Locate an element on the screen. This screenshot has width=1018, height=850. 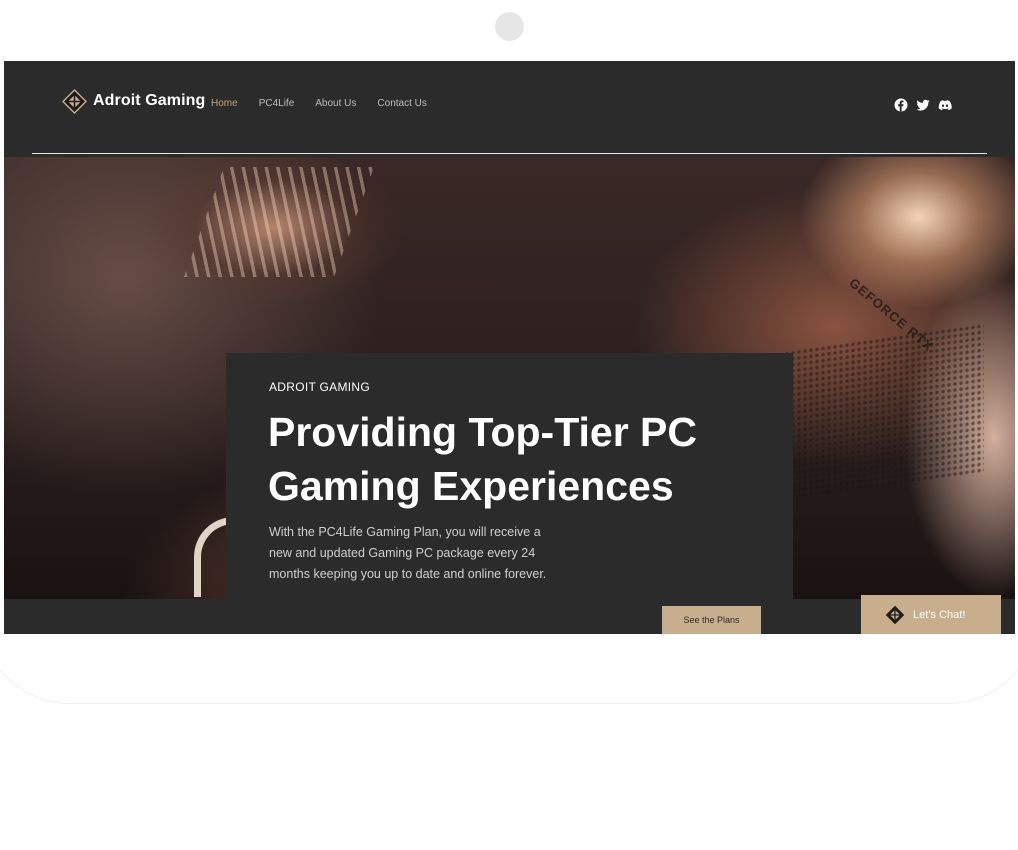
nav-item-home: Home is located at coordinates (224, 103).